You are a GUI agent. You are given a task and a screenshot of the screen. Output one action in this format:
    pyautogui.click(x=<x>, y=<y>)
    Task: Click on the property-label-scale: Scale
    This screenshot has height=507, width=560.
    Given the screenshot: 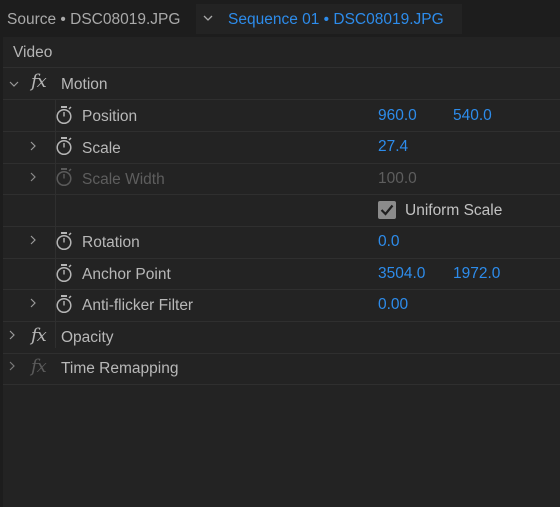 What is the action you would take?
    pyautogui.click(x=101, y=148)
    